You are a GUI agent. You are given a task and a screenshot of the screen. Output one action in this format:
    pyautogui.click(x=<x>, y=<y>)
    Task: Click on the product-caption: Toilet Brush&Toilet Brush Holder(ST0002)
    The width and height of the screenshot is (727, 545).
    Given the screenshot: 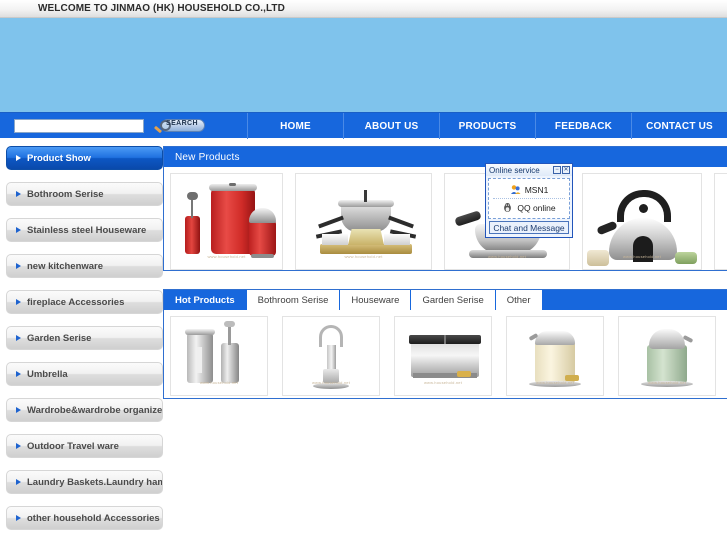 What is the action you would take?
    pyautogui.click(x=331, y=397)
    